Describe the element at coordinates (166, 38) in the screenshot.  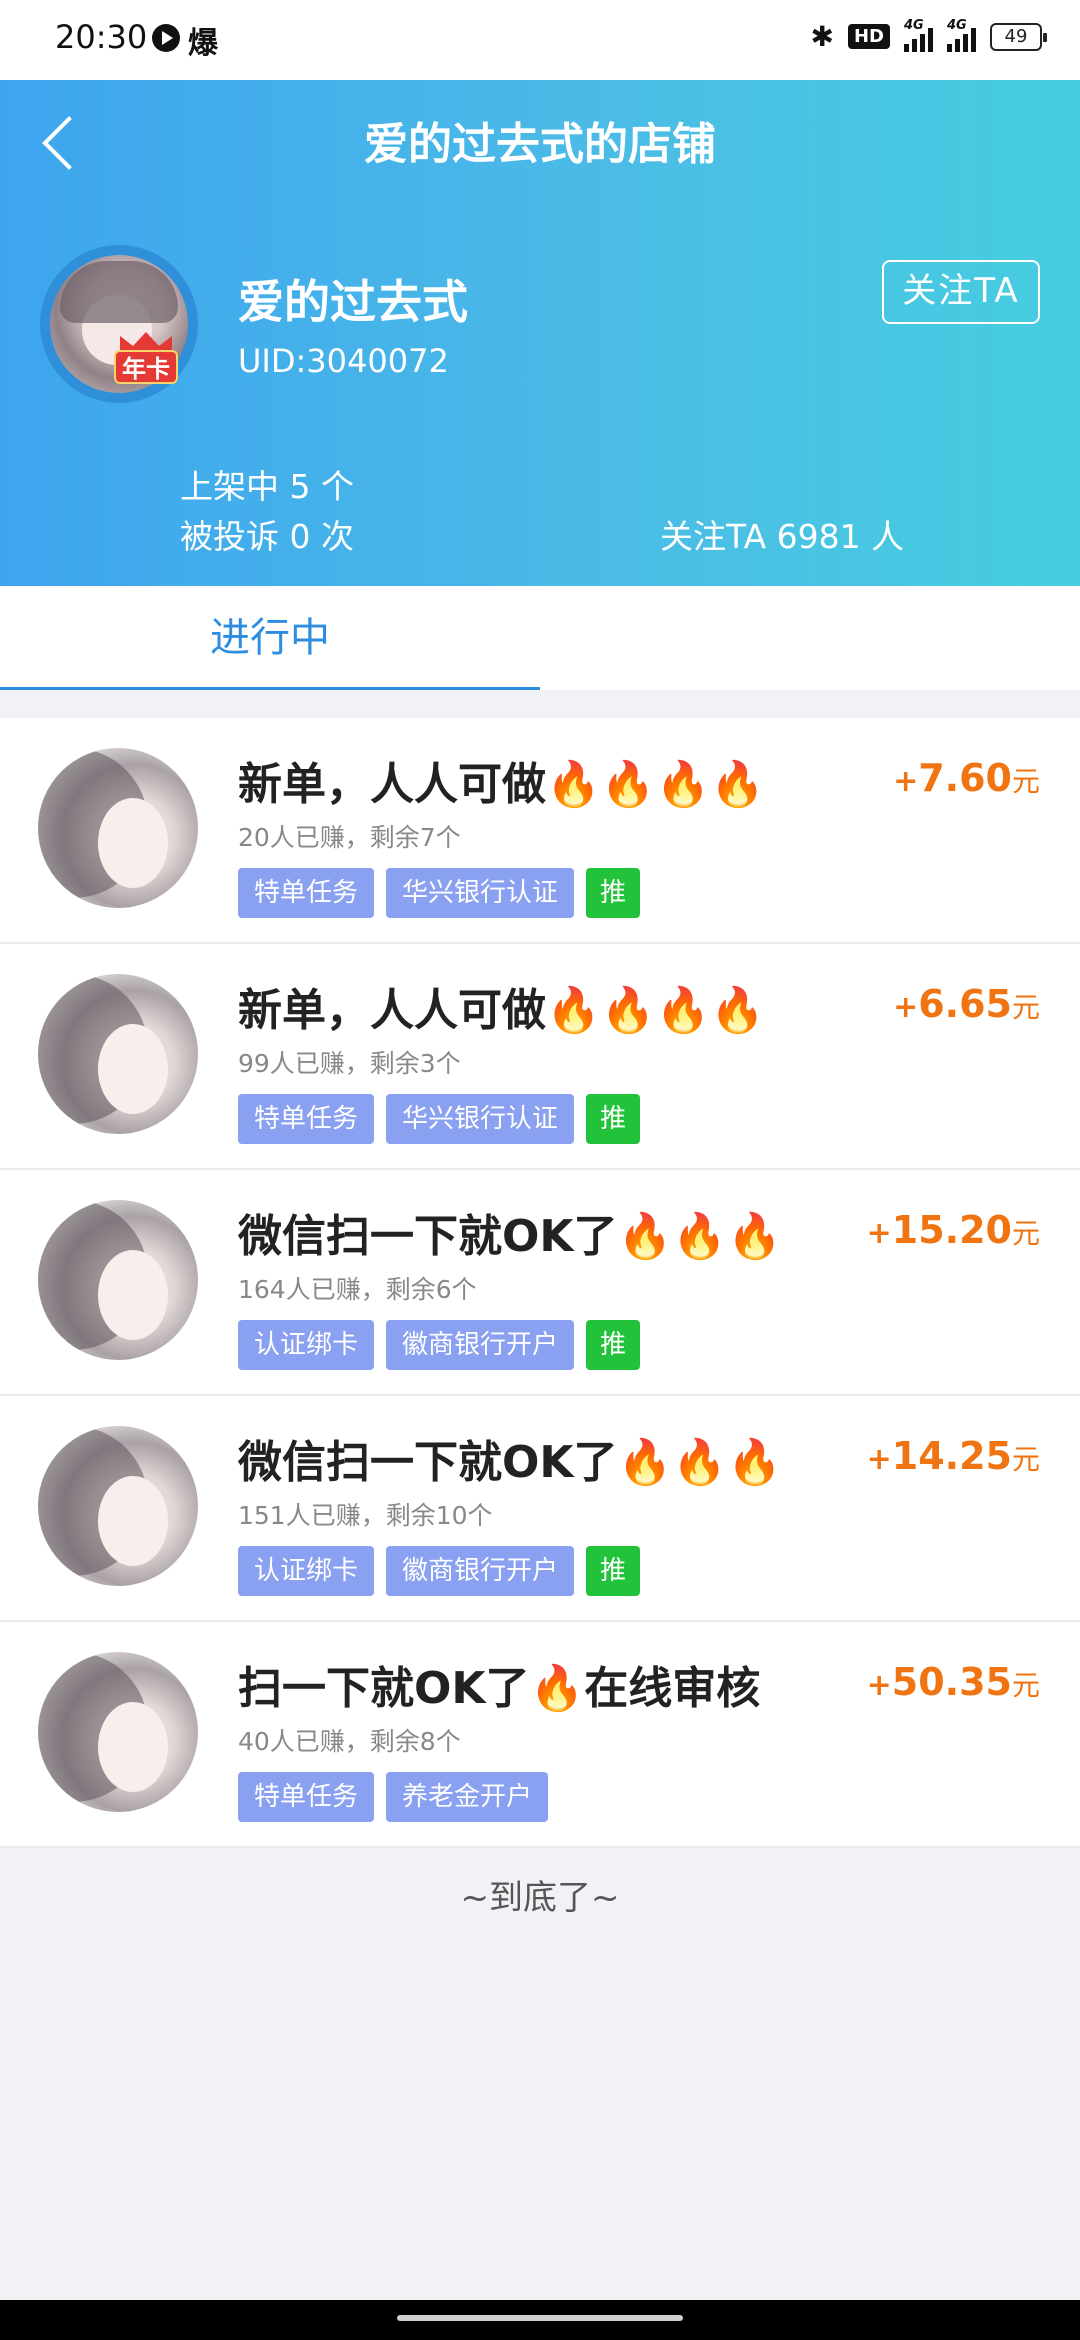
I see `play-icon` at that location.